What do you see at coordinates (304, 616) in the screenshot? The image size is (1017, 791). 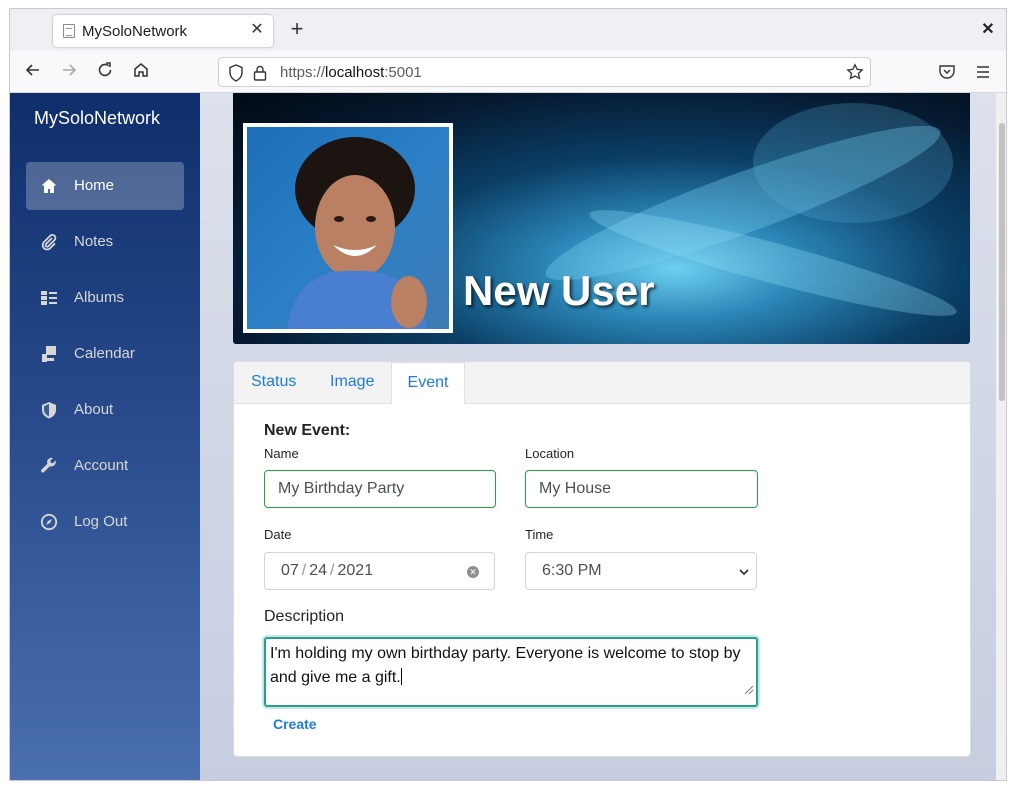 I see `description-label: Description` at bounding box center [304, 616].